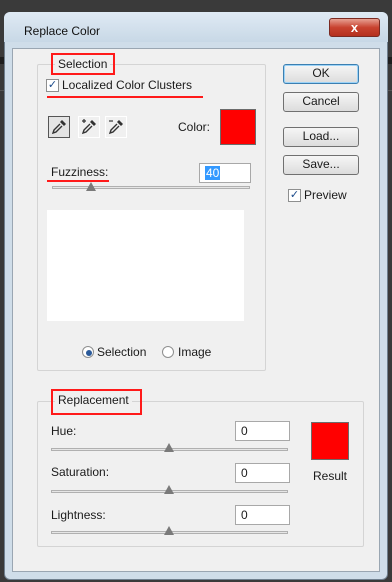 This screenshot has width=392, height=582. What do you see at coordinates (262, 515) in the screenshot?
I see `lightness-field: 0` at bounding box center [262, 515].